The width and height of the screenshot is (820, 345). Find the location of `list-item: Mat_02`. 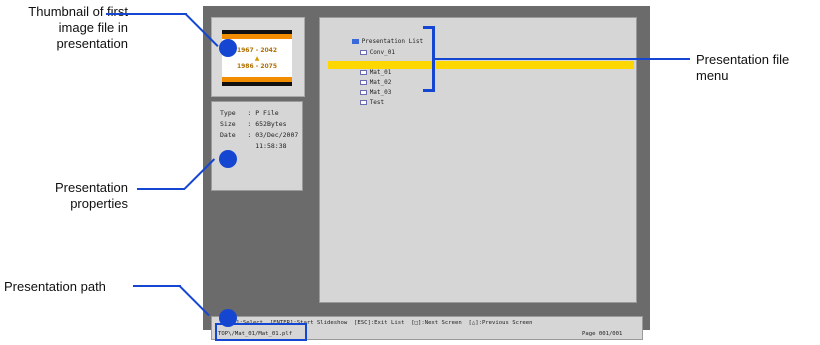

list-item: Mat_02 is located at coordinates (364, 78).